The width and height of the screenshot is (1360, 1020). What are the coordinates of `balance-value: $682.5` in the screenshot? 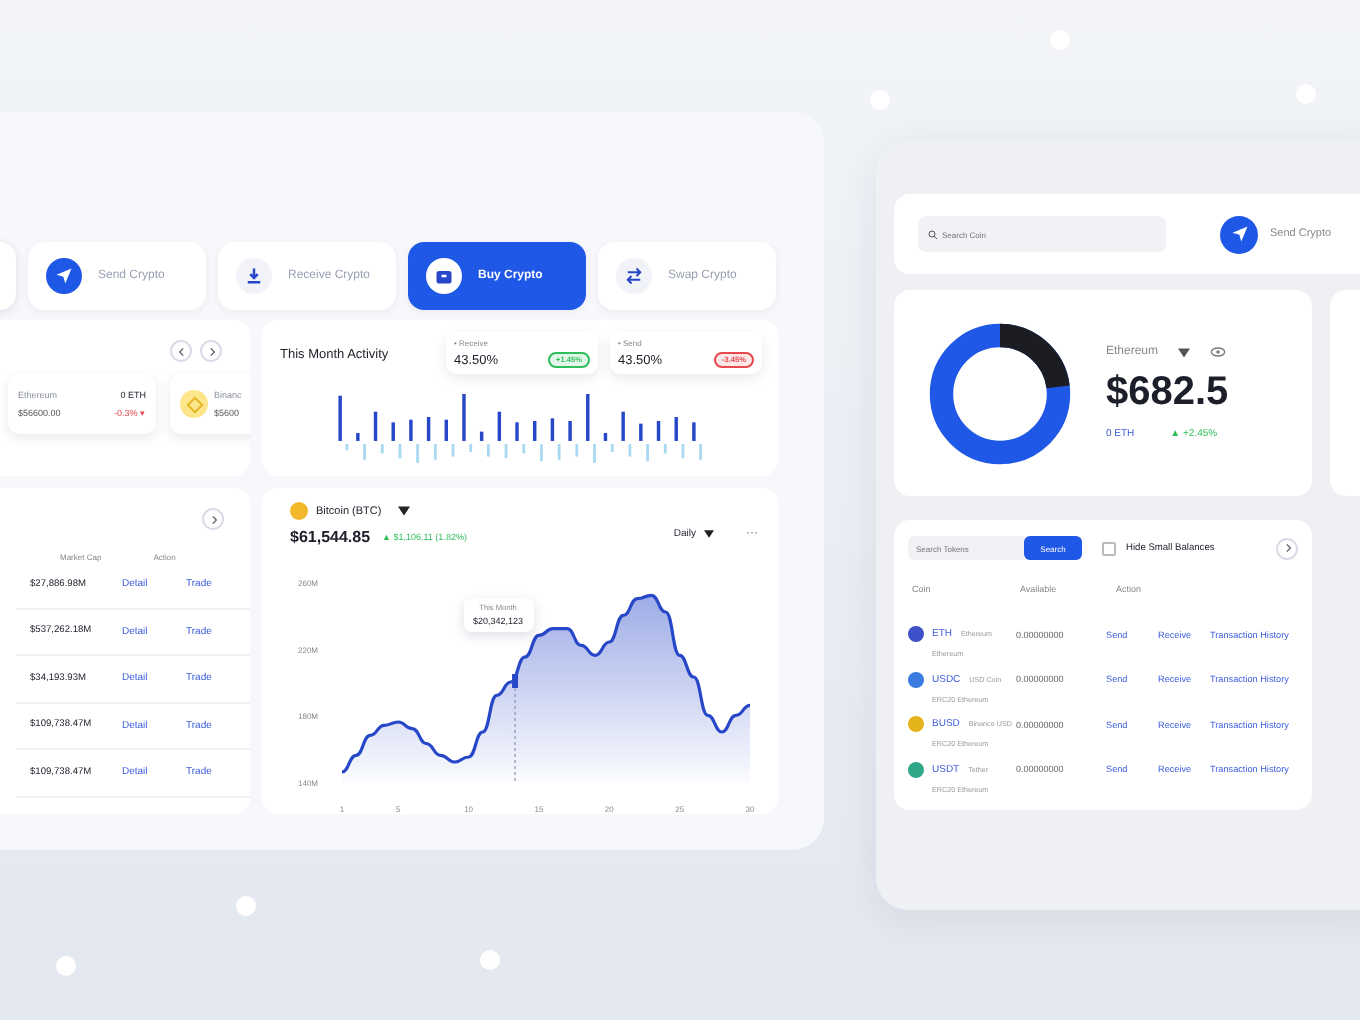 It's located at (1167, 393).